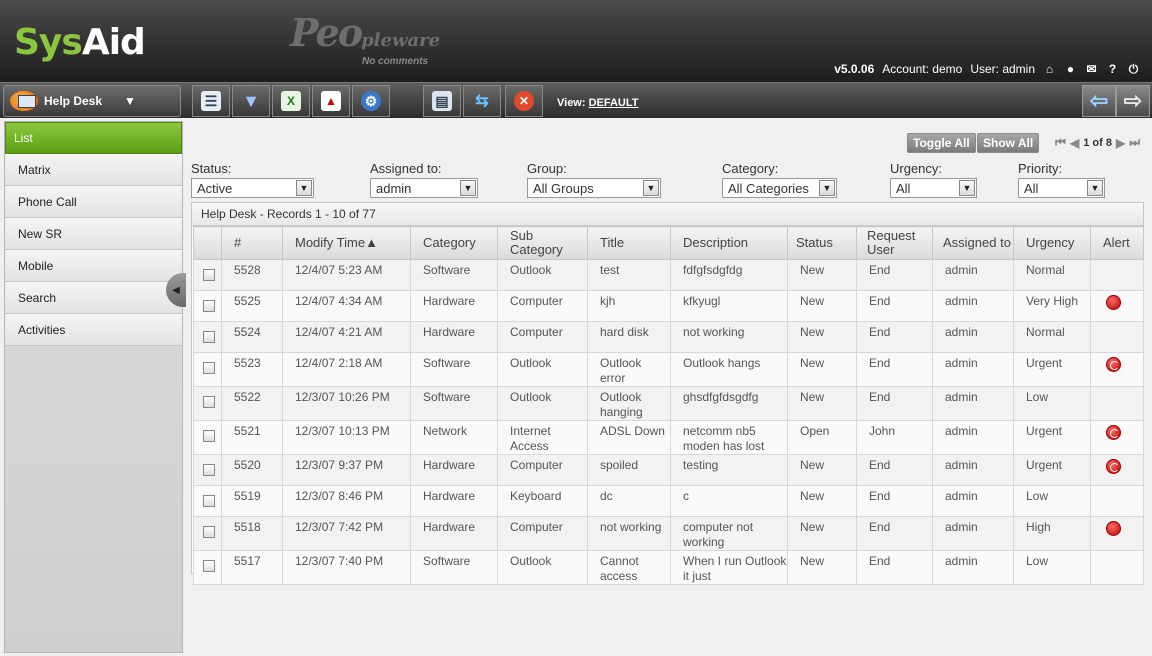 This screenshot has width=1152, height=656. I want to click on column-header-category: Category, so click(454, 243).